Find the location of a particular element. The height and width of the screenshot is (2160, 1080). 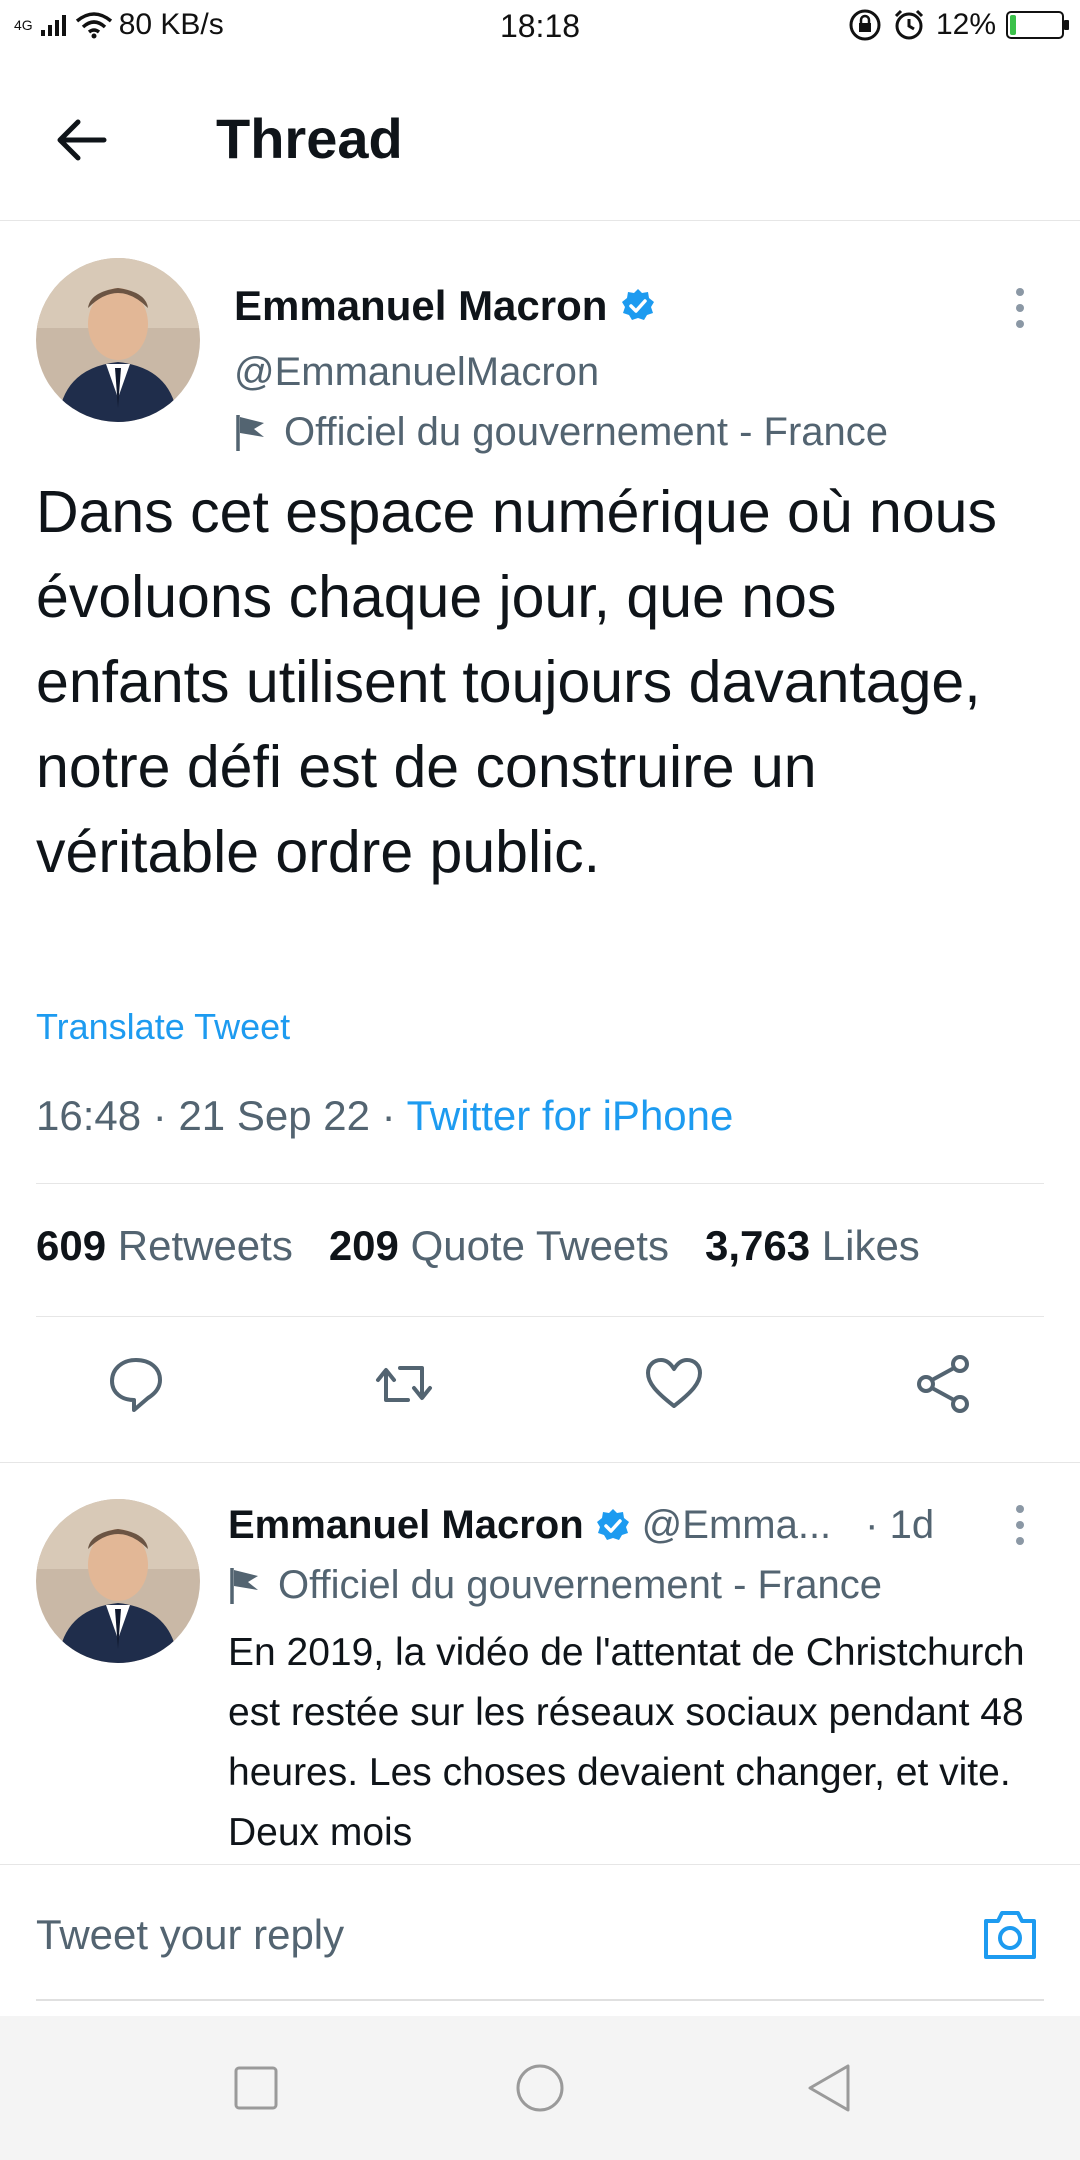

tweet-time: 16:48 is located at coordinates (89, 1115).